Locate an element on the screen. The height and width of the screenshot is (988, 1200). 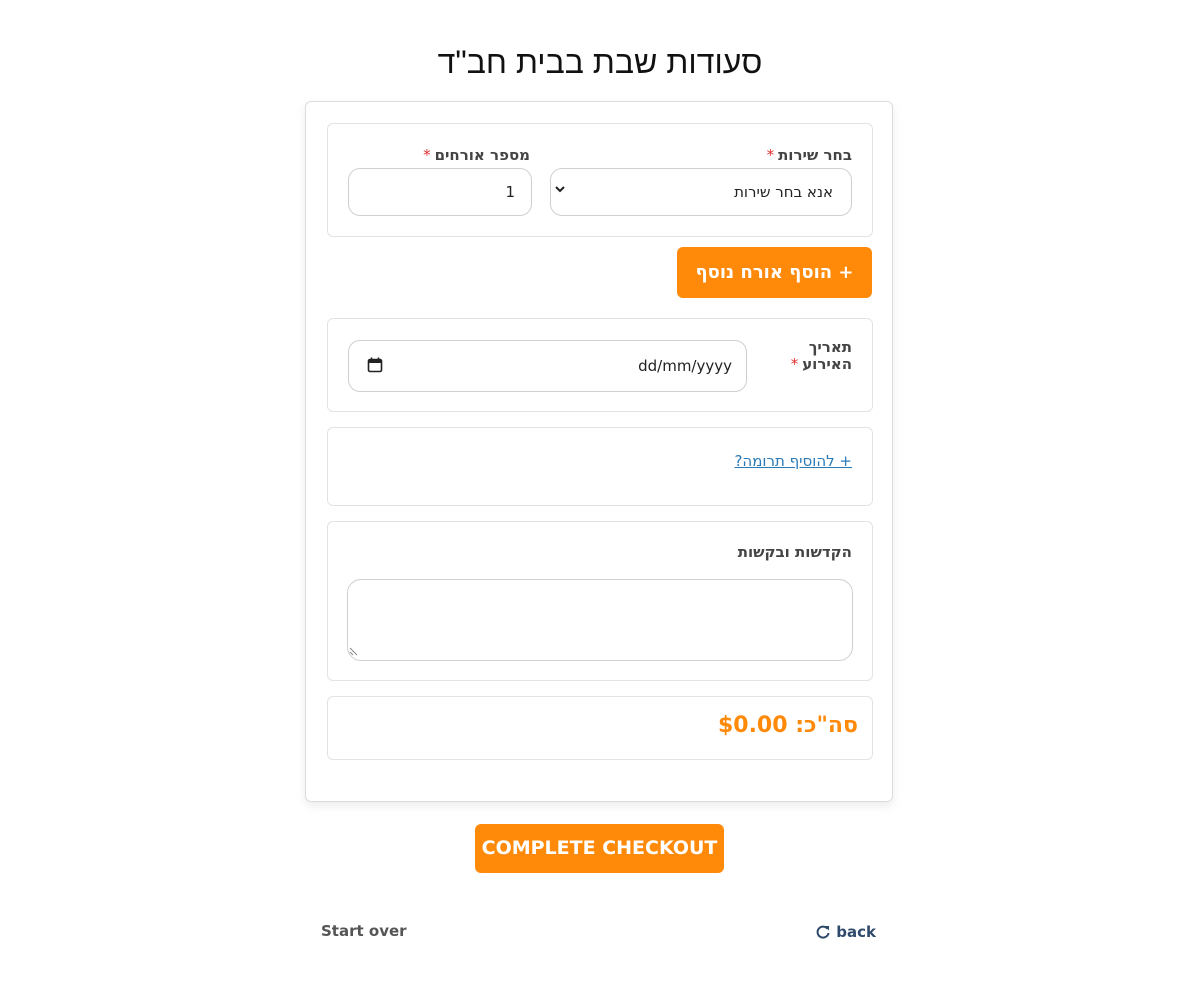
dedications-section: הקדשות ובקשות is located at coordinates (600, 601).